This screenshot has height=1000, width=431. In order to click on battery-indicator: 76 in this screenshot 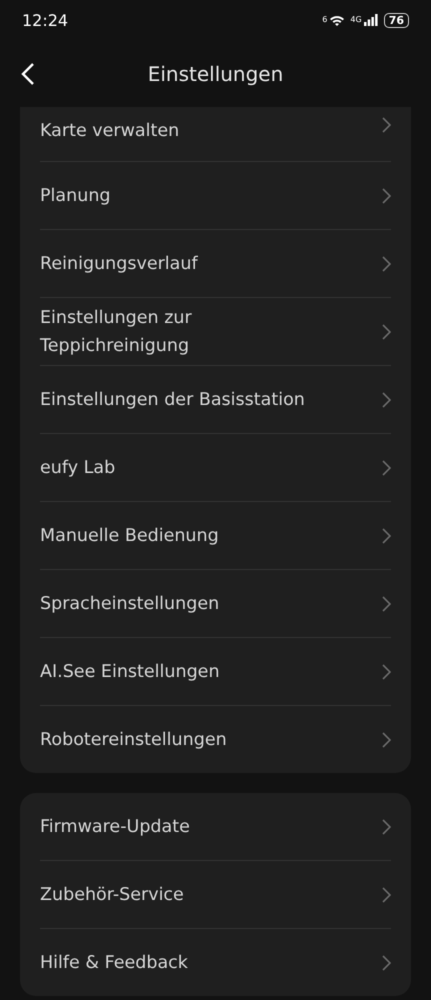, I will do `click(396, 20)`.